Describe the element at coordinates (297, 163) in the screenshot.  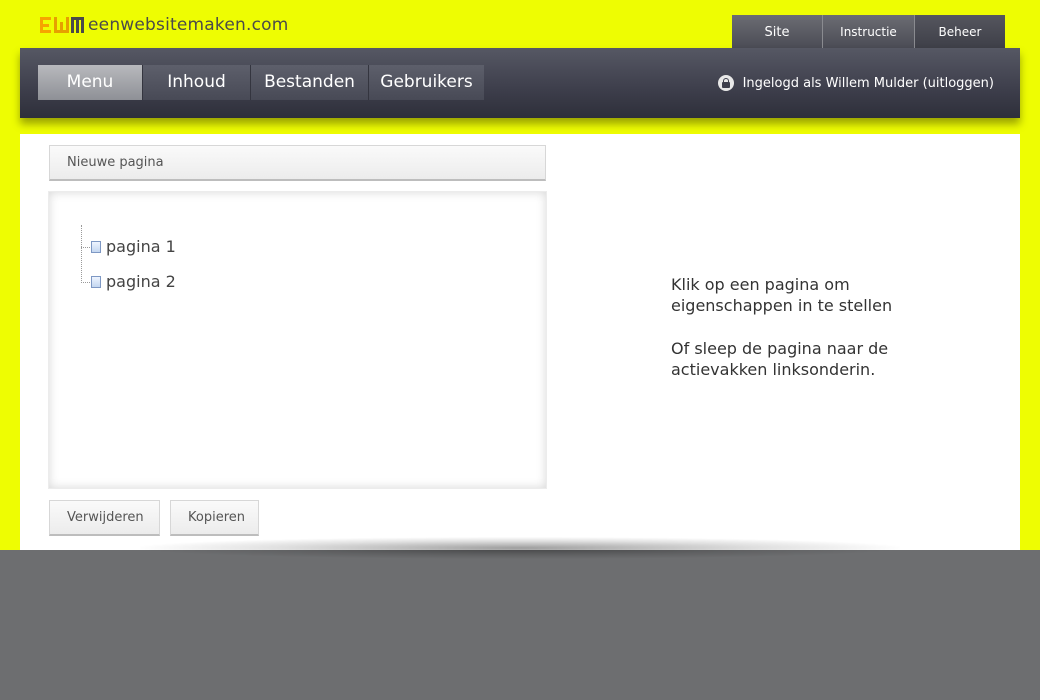
I see `new-page-button: Nieuwe pagina` at that location.